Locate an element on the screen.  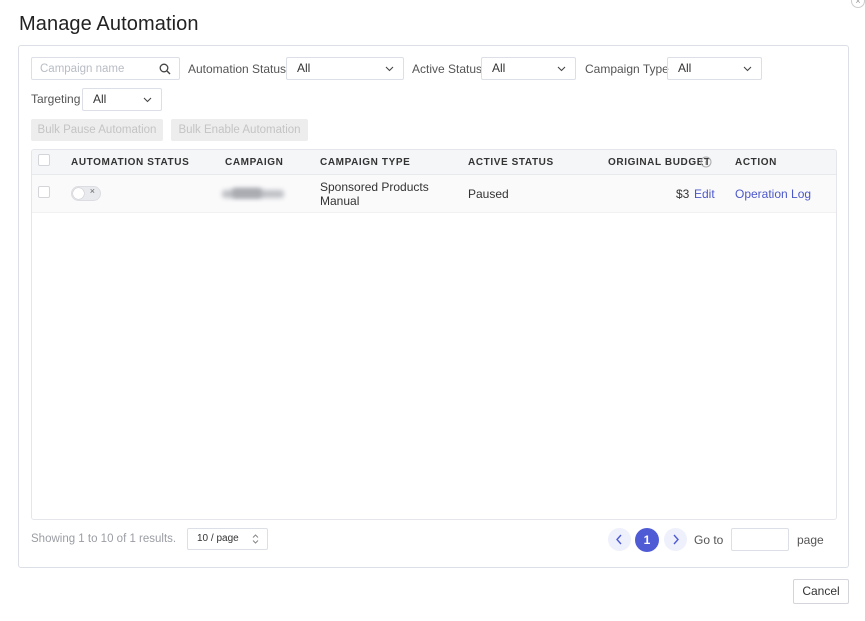
column-campaign: CAMPAIGN is located at coordinates (254, 162).